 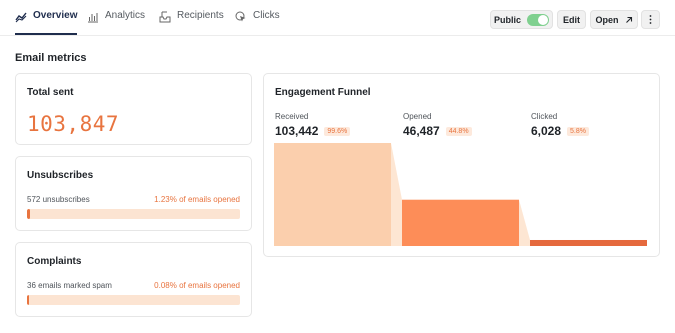 I want to click on trend-icon, so click(x=21, y=17).